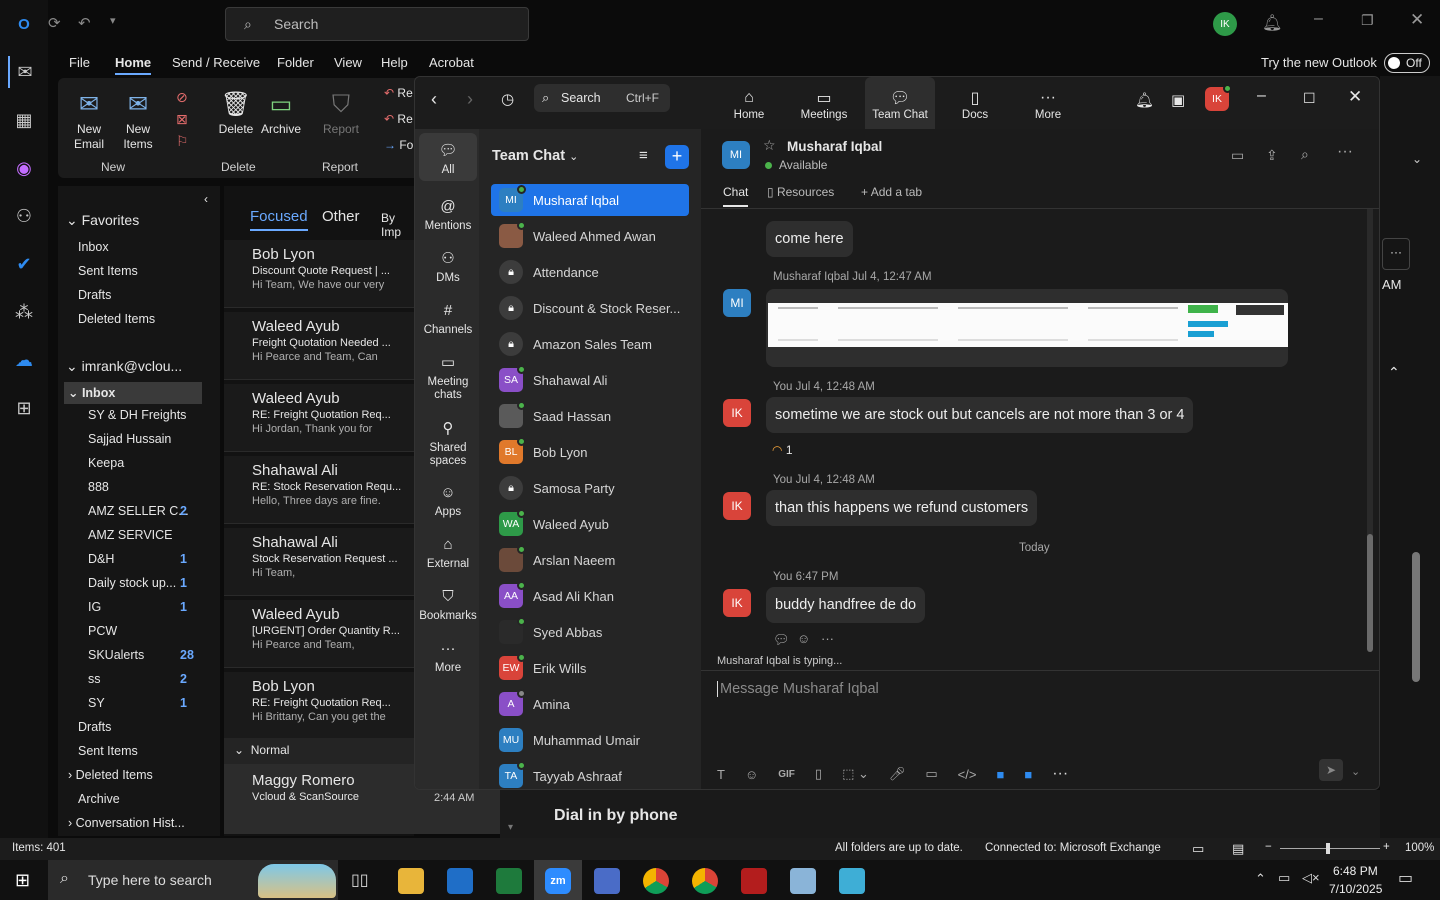  I want to click on folder-item: Drafts, so click(153, 727).